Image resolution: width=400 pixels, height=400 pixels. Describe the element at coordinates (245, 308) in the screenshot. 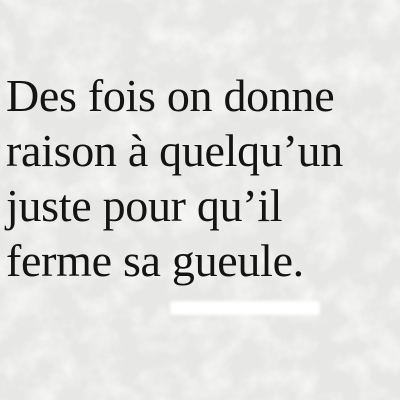

I see `redacted-watermark` at that location.